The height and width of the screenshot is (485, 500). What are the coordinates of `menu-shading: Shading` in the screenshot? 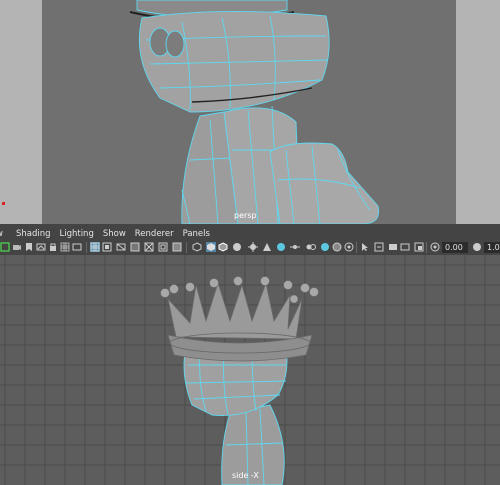 It's located at (33, 234).